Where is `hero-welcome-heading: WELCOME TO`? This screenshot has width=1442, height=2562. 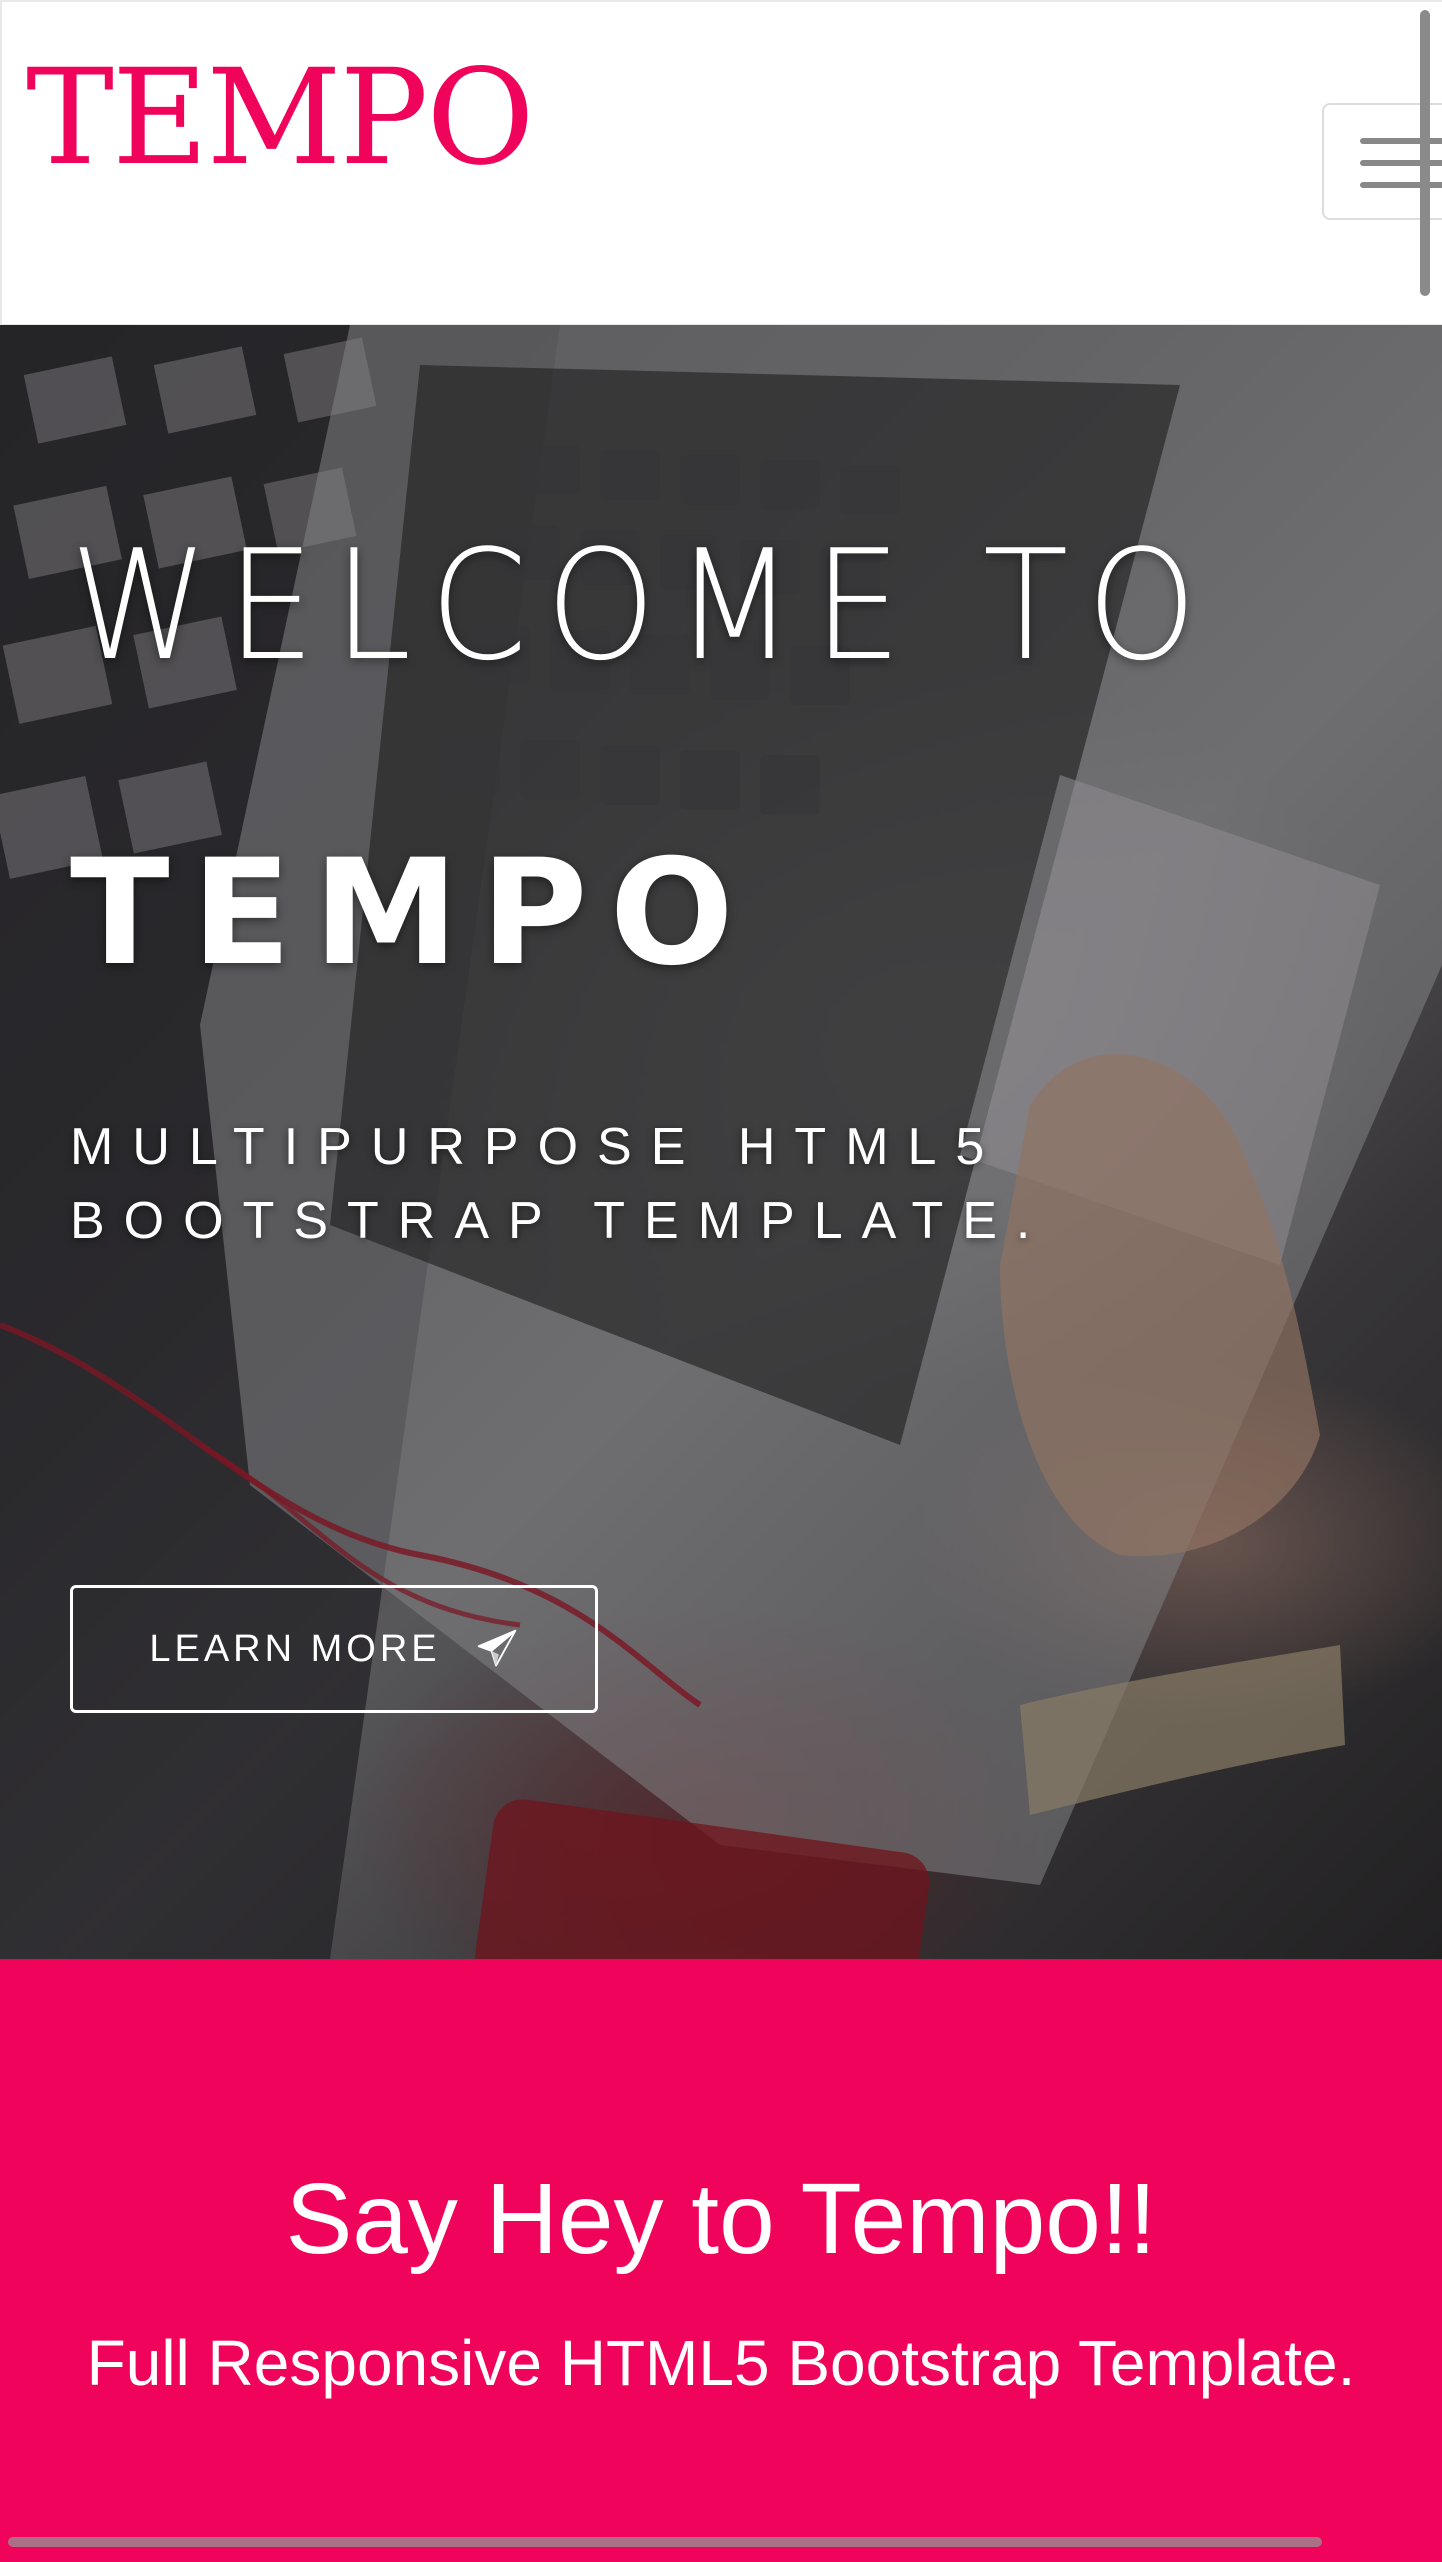 hero-welcome-heading: WELCOME TO is located at coordinates (643, 605).